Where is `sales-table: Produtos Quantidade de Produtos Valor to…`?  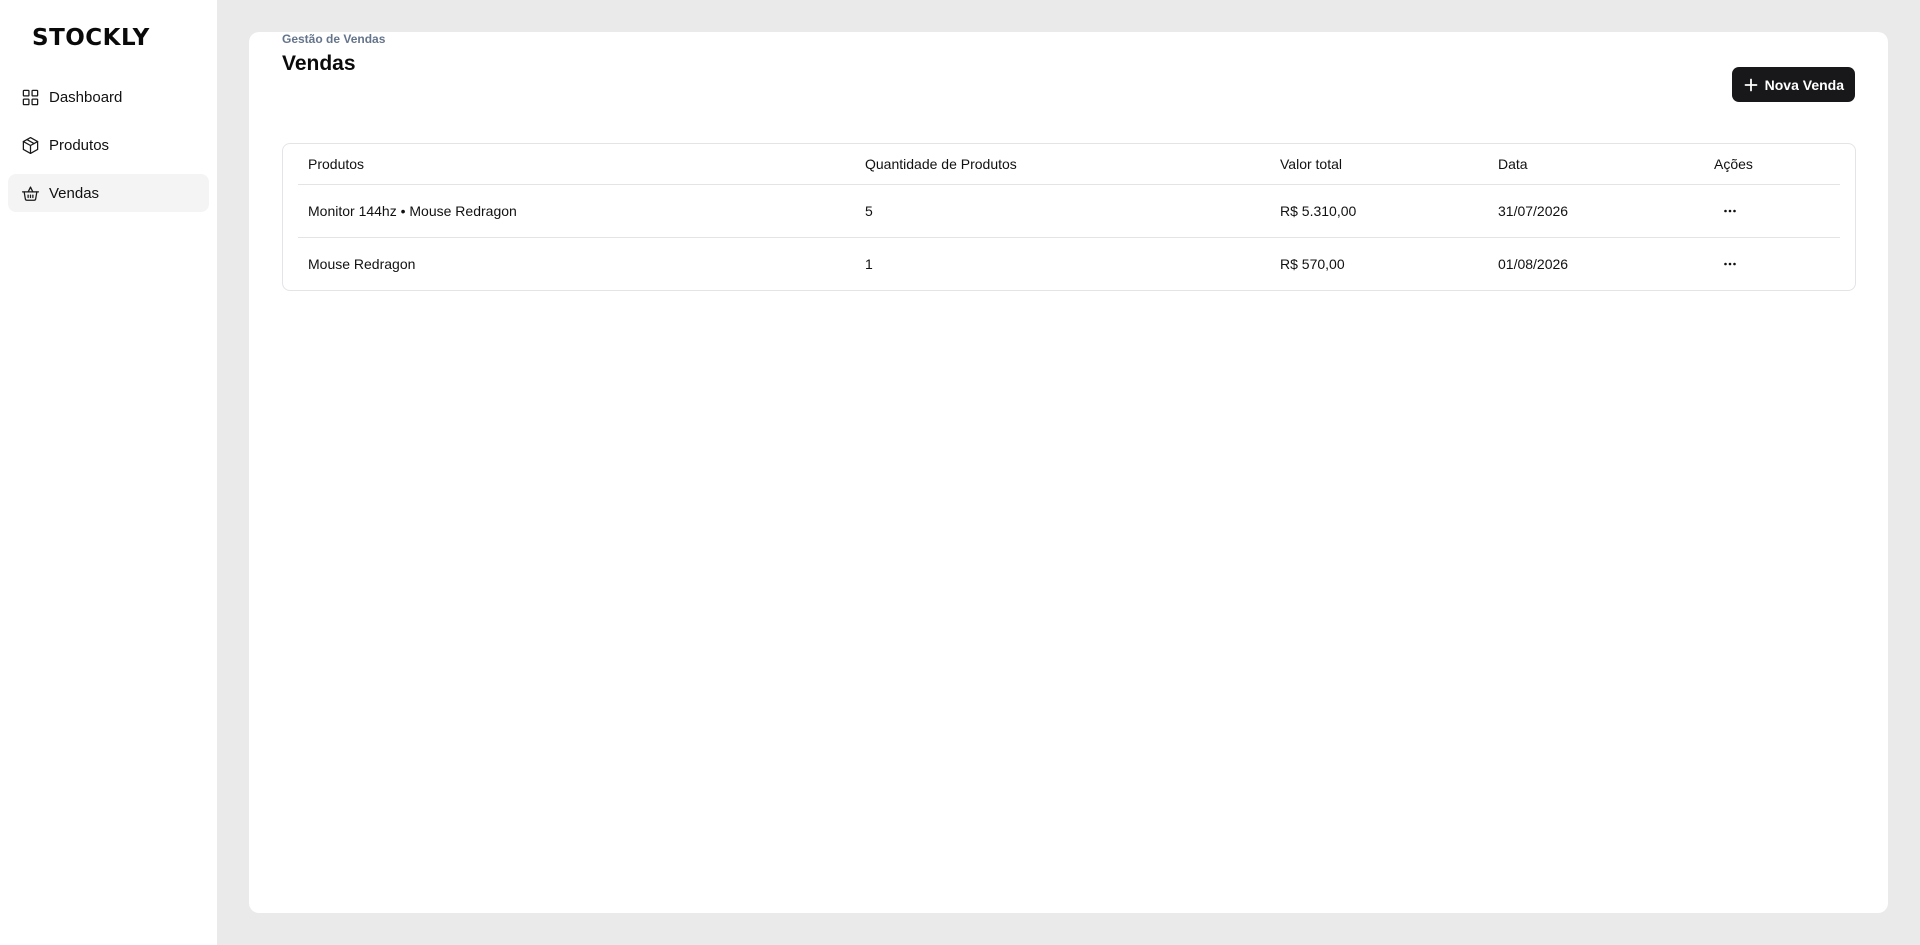 sales-table: Produtos Quantidade de Produtos Valor to… is located at coordinates (1069, 217).